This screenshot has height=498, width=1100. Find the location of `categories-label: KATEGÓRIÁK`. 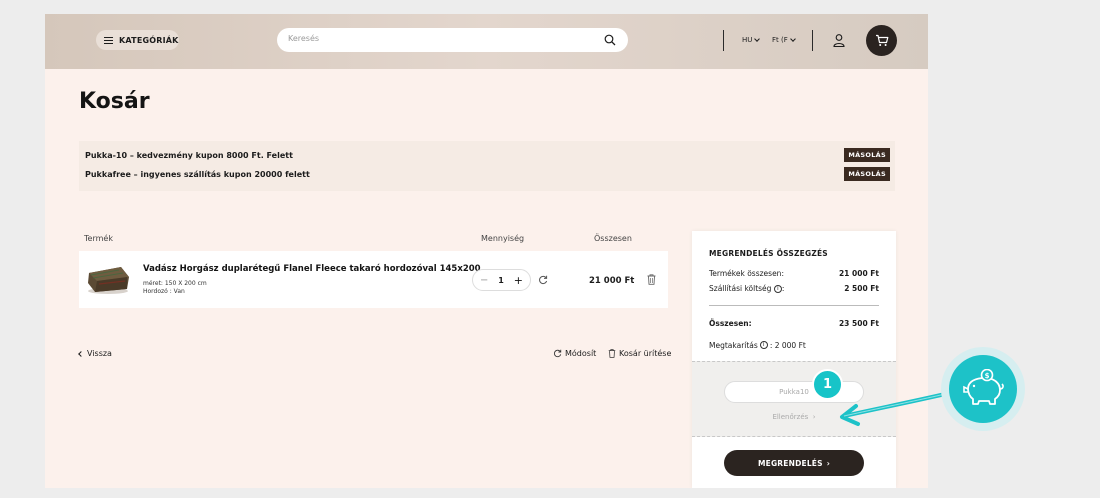

categories-label: KATEGÓRIÁK is located at coordinates (149, 40).